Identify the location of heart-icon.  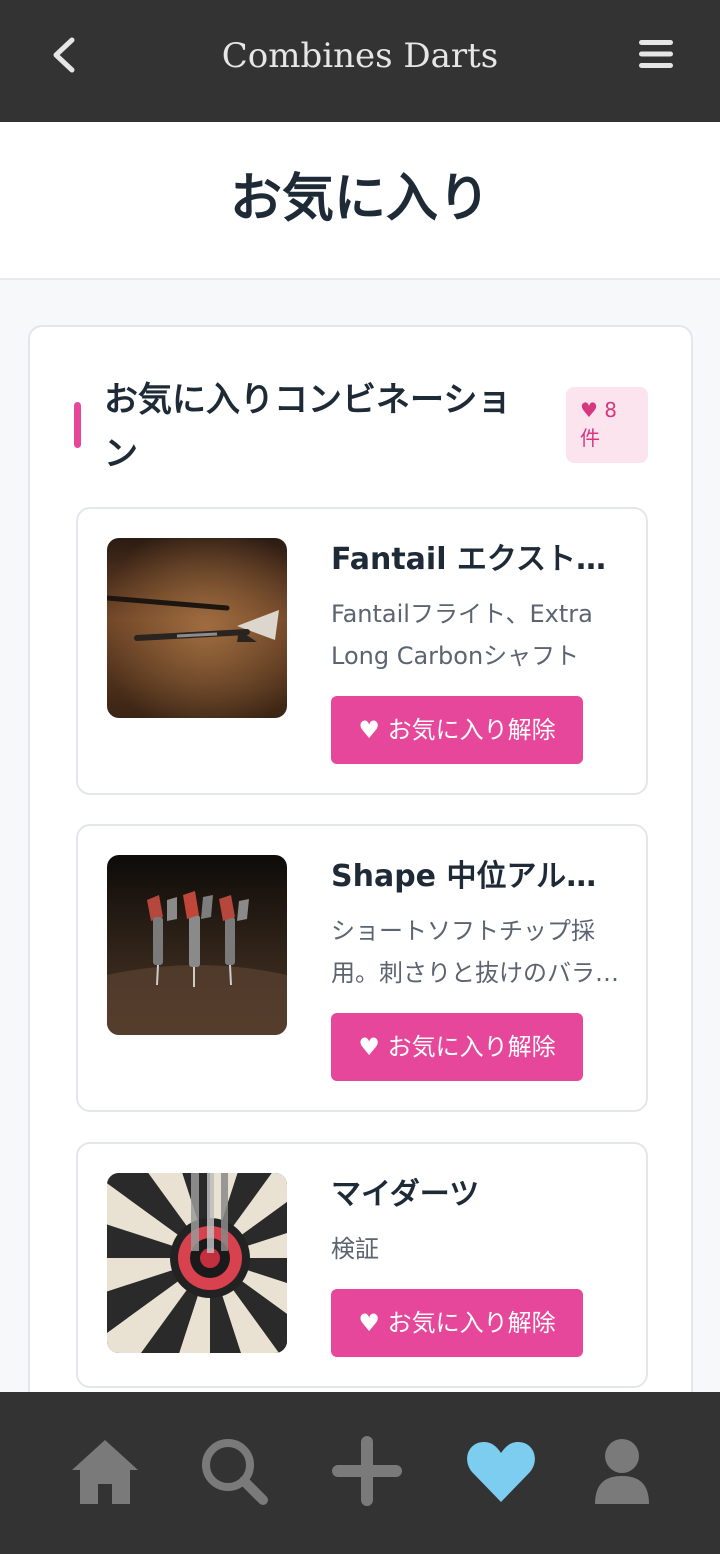
(501, 1471).